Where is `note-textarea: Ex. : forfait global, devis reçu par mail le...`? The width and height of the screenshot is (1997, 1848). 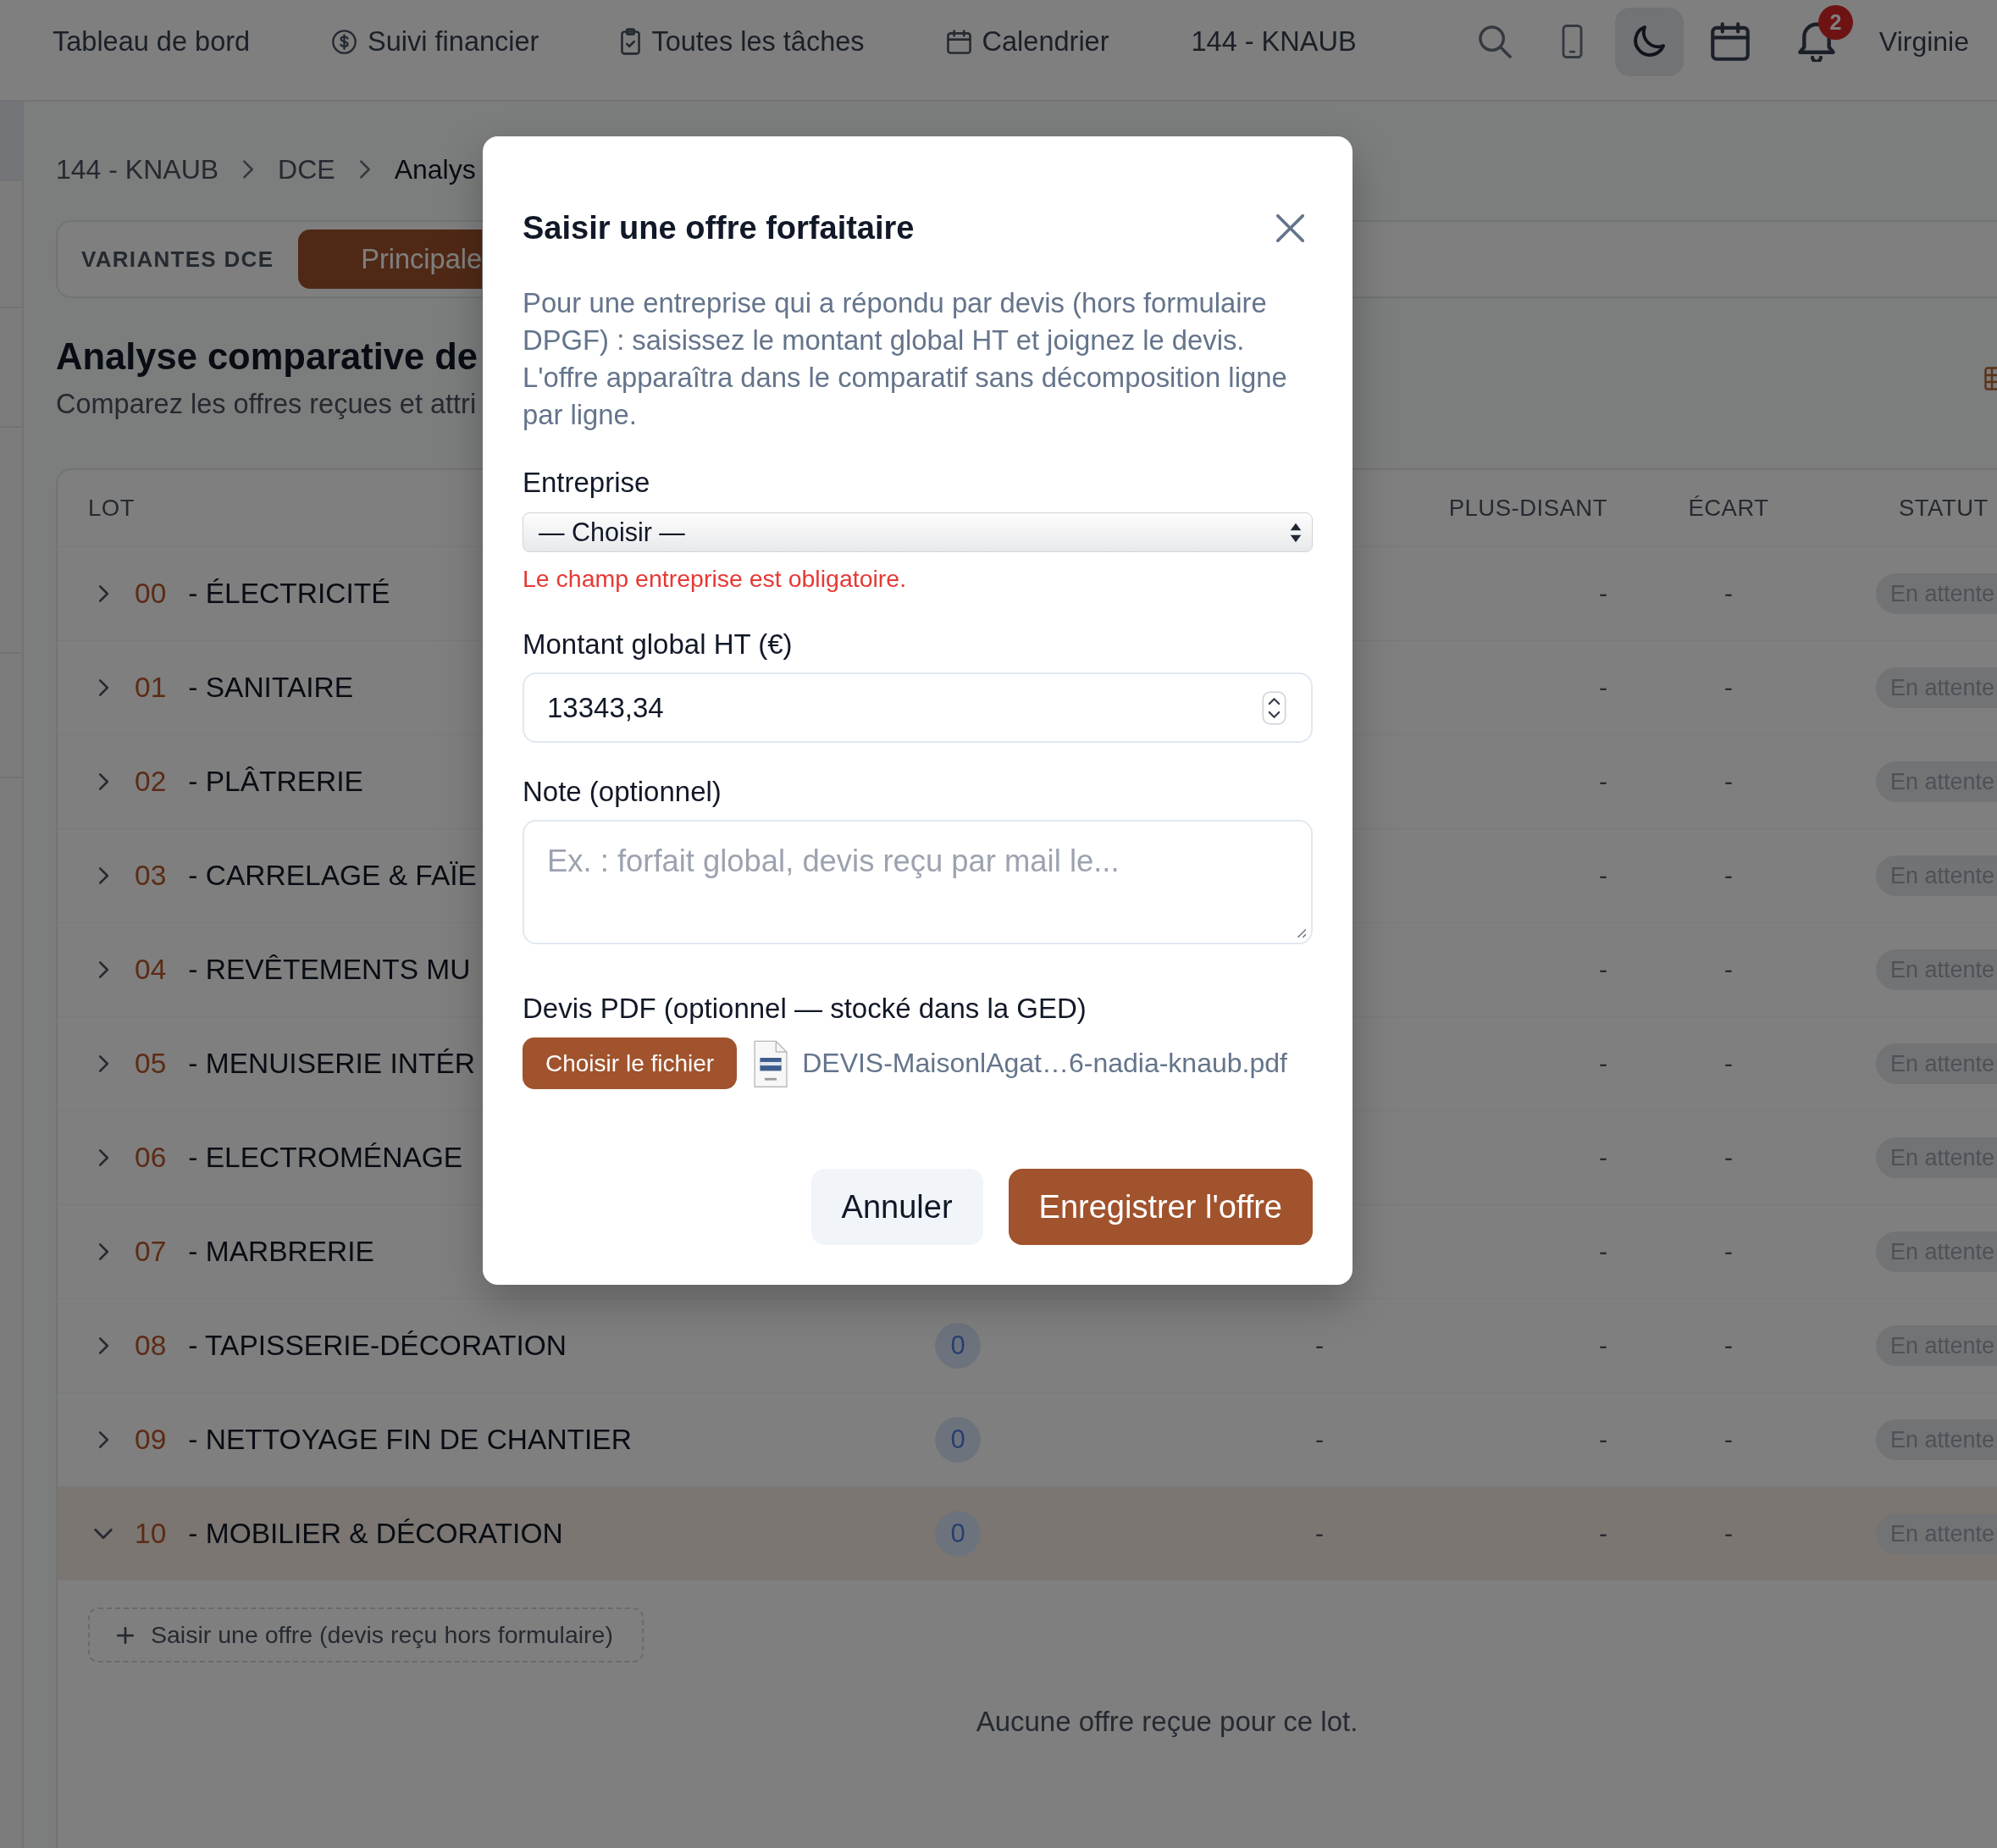 note-textarea: Ex. : forfait global, devis reçu par mail le... is located at coordinates (918, 882).